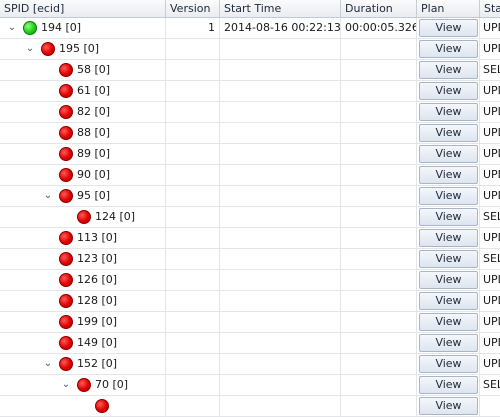  Describe the element at coordinates (94, 111) in the screenshot. I see `spid-label: 82 [0]` at that location.